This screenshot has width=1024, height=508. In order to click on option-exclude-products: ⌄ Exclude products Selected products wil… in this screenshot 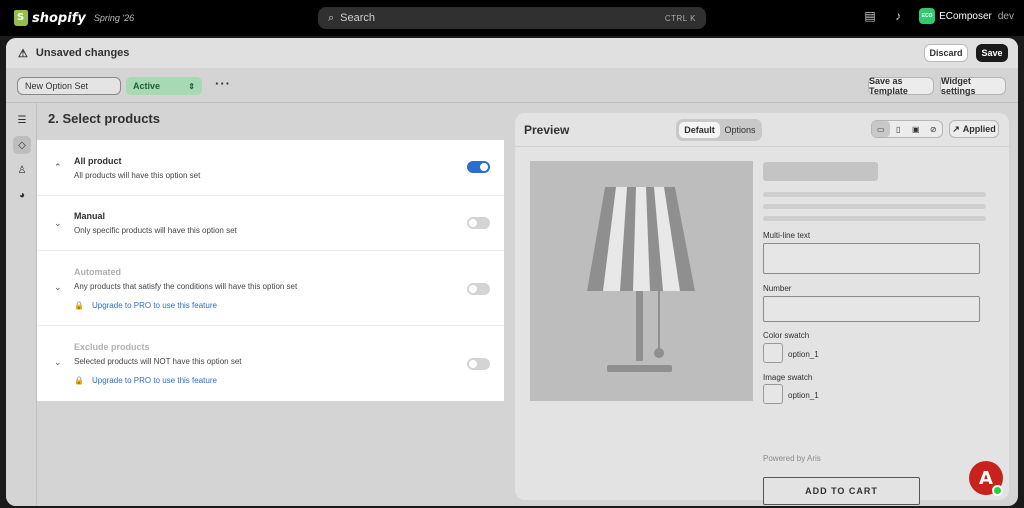, I will do `click(270, 363)`.